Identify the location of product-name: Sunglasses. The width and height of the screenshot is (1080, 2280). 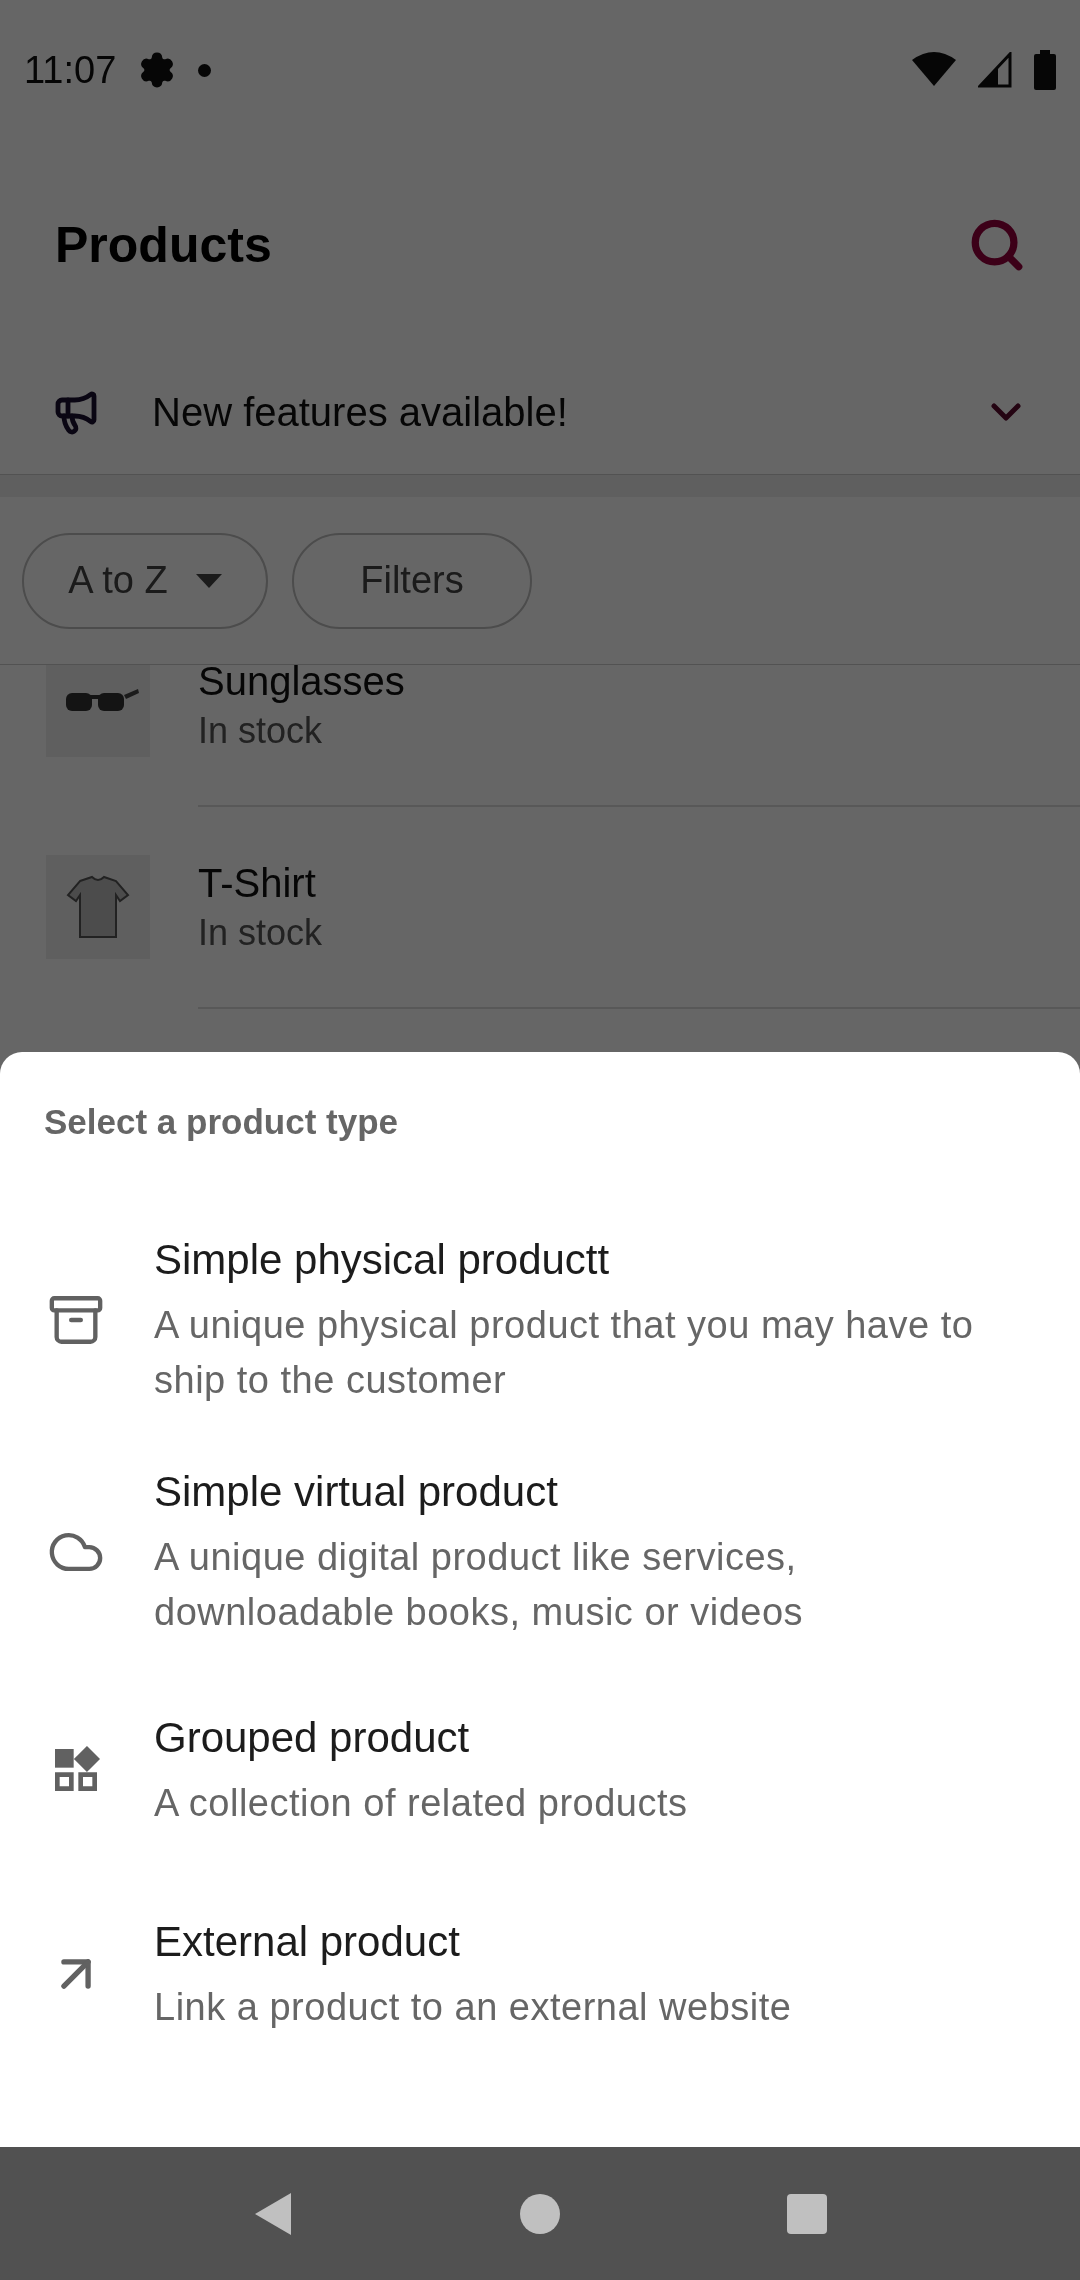
(301, 685).